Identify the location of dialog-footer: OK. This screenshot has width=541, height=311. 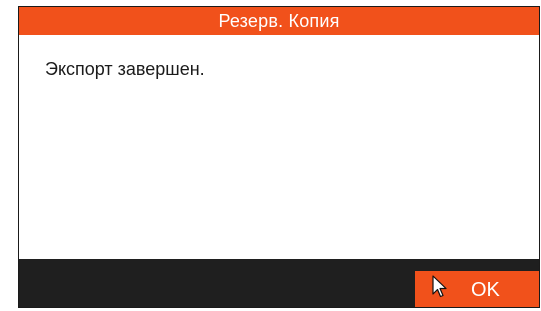
(279, 283).